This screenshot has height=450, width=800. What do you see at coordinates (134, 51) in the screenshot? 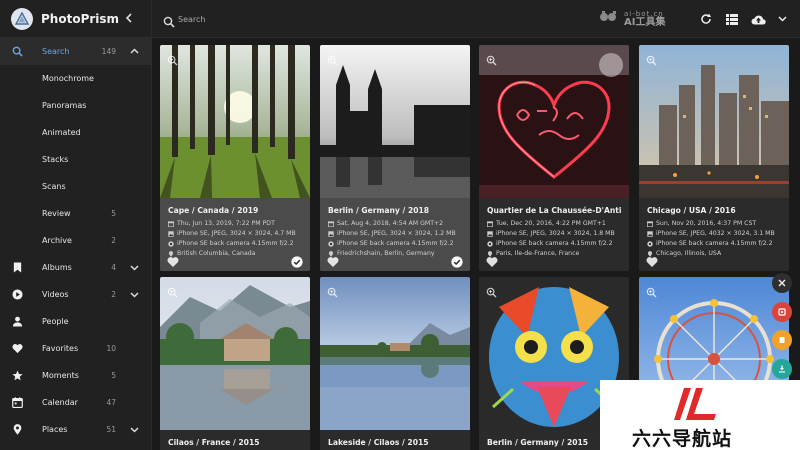
I see `chevron-up-icon` at bounding box center [134, 51].